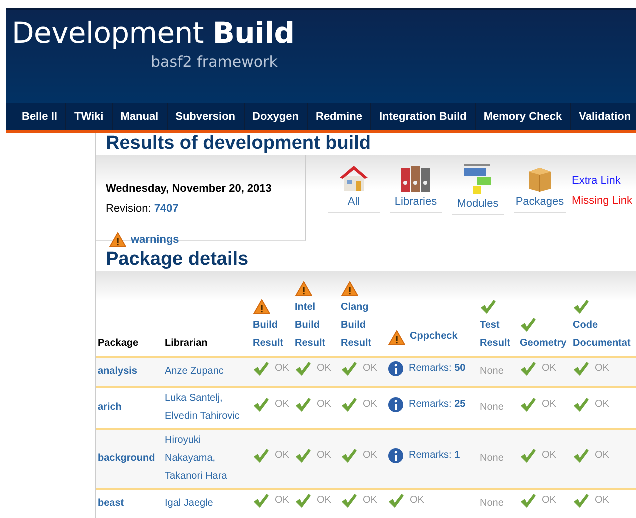 This screenshot has width=636, height=518. I want to click on column-header: Librarian, so click(186, 344).